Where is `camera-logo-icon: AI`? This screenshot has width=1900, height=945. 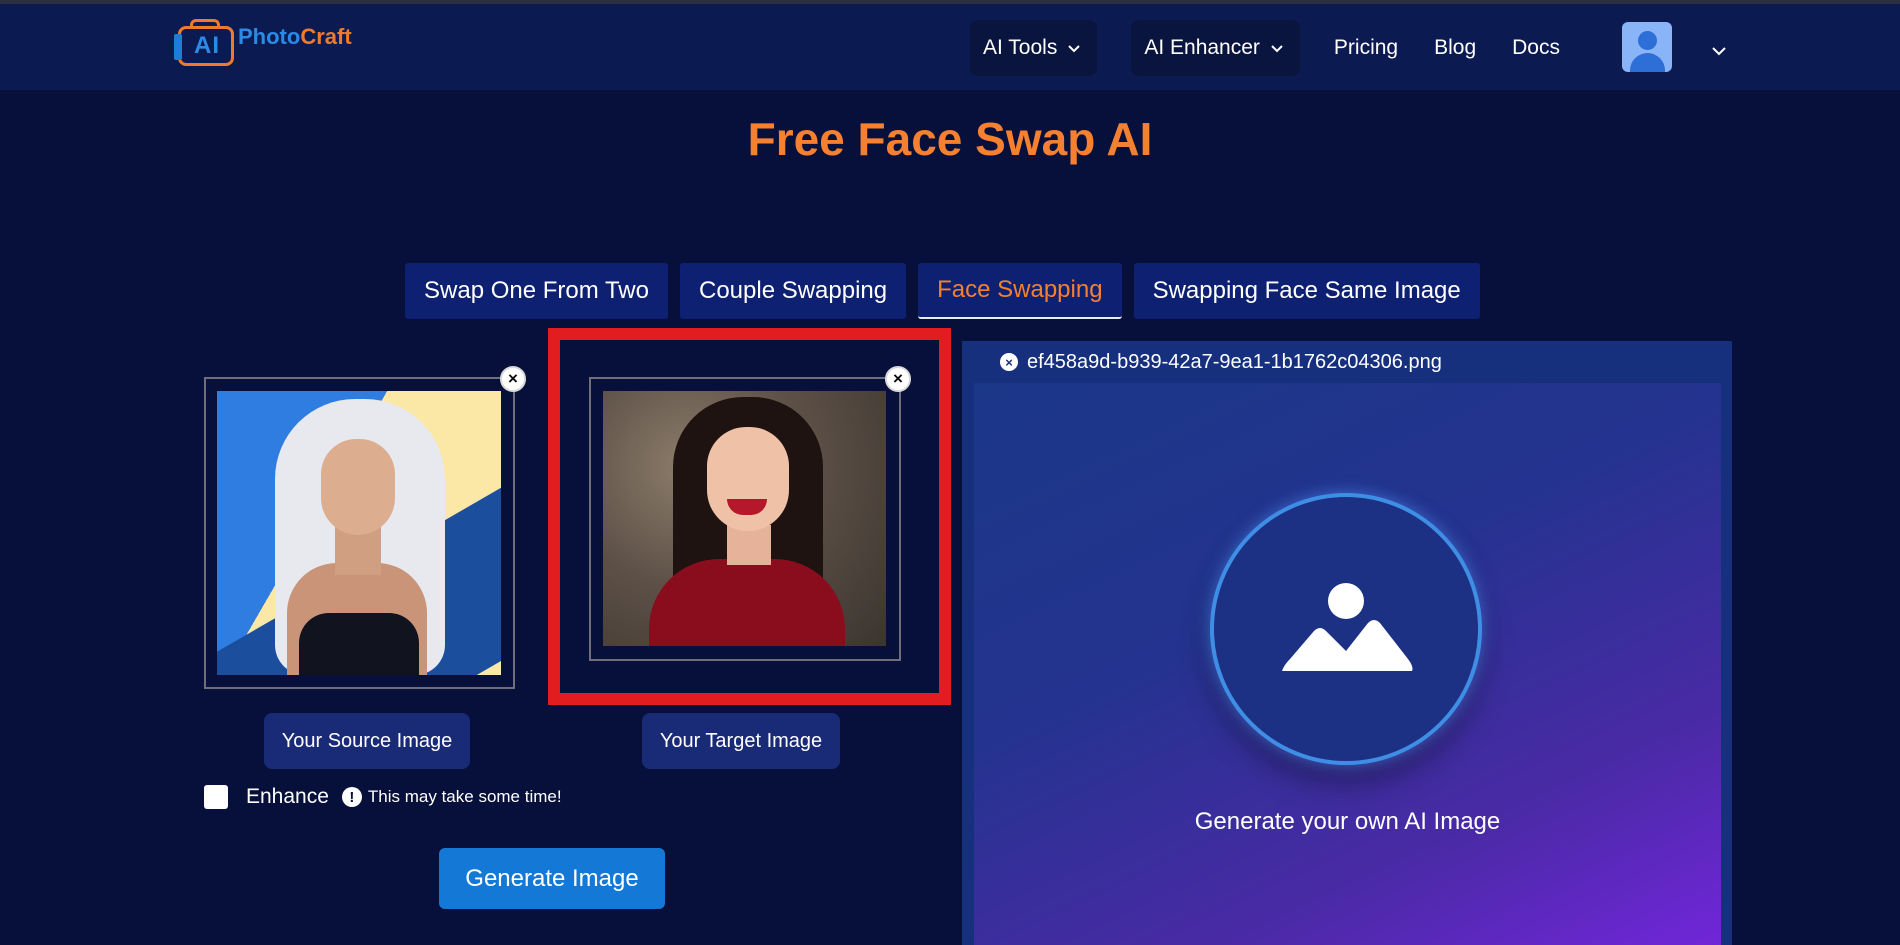 camera-logo-icon: AI is located at coordinates (205, 43).